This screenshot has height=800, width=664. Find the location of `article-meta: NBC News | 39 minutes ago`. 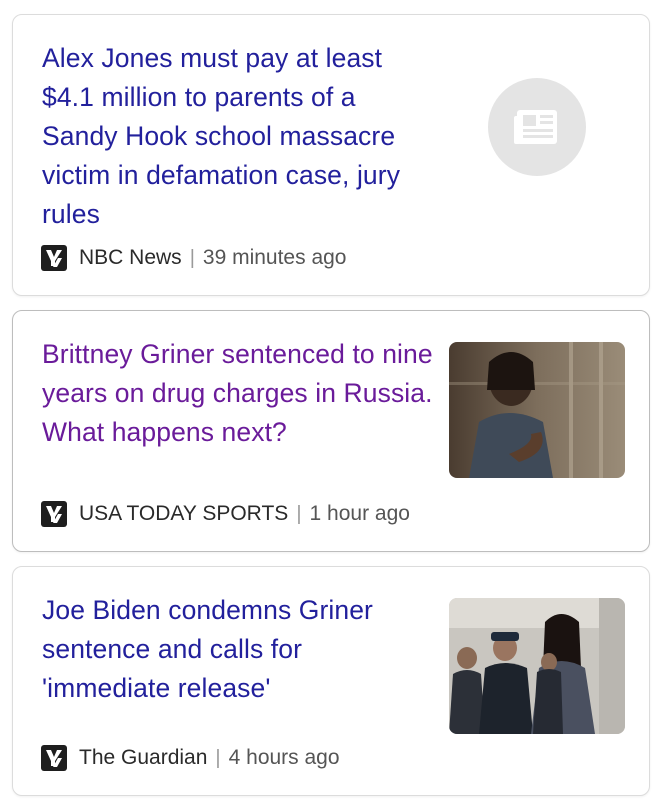

article-meta: NBC News | 39 minutes ago is located at coordinates (194, 258).